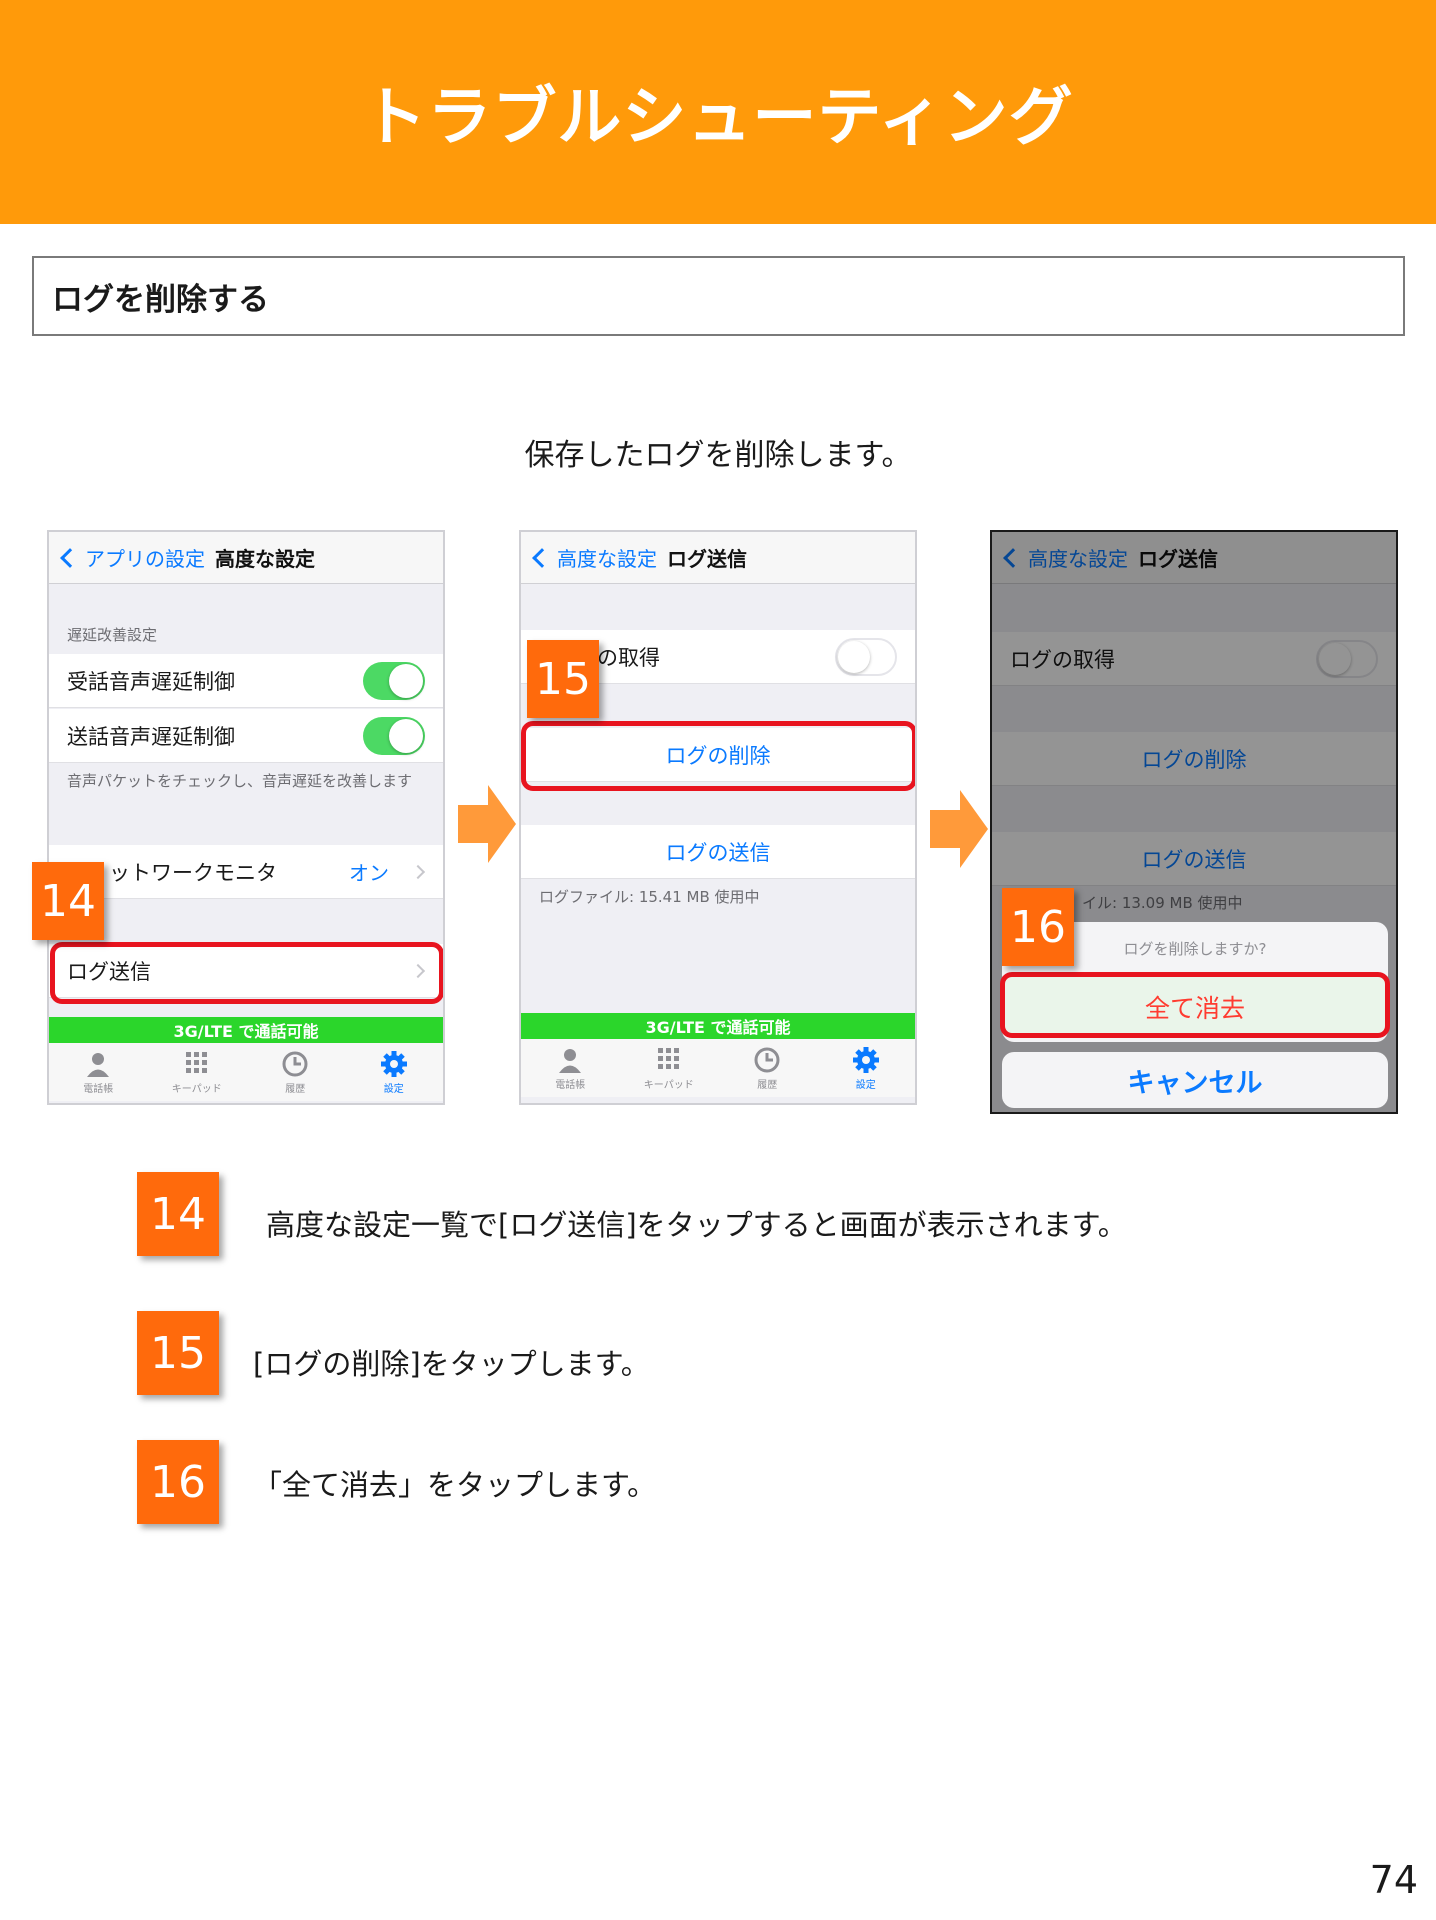 The image size is (1436, 1920). Describe the element at coordinates (1038, 927) in the screenshot. I see `step-badge-16: 16` at that location.